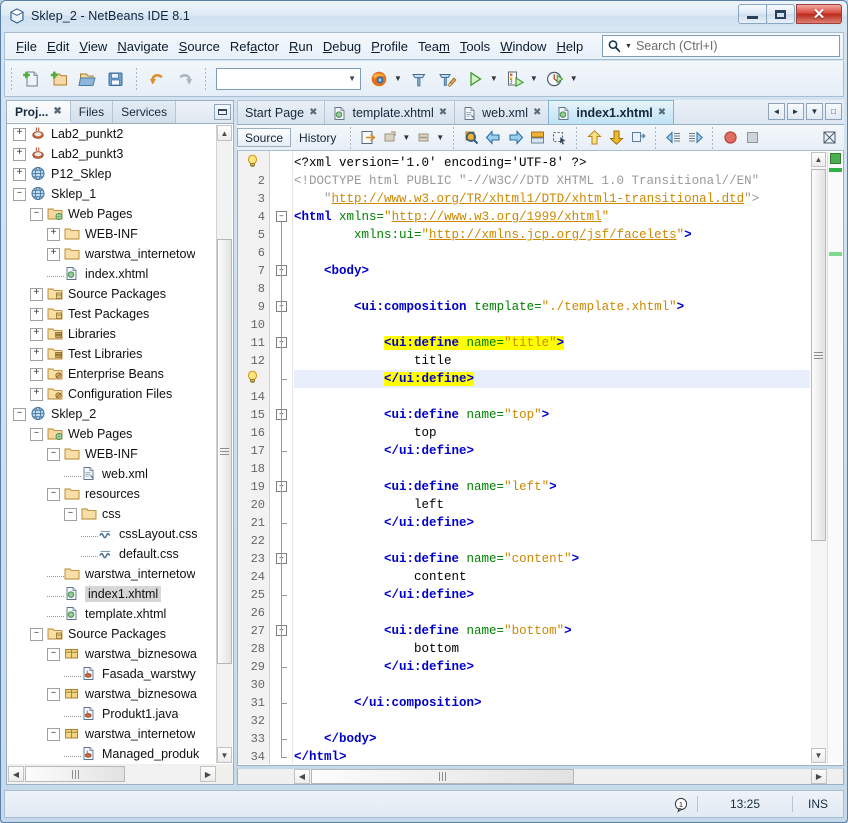 Image resolution: width=848 pixels, height=823 pixels. What do you see at coordinates (224, 451) in the screenshot?
I see `explorer-scrollbar-thumb` at bounding box center [224, 451].